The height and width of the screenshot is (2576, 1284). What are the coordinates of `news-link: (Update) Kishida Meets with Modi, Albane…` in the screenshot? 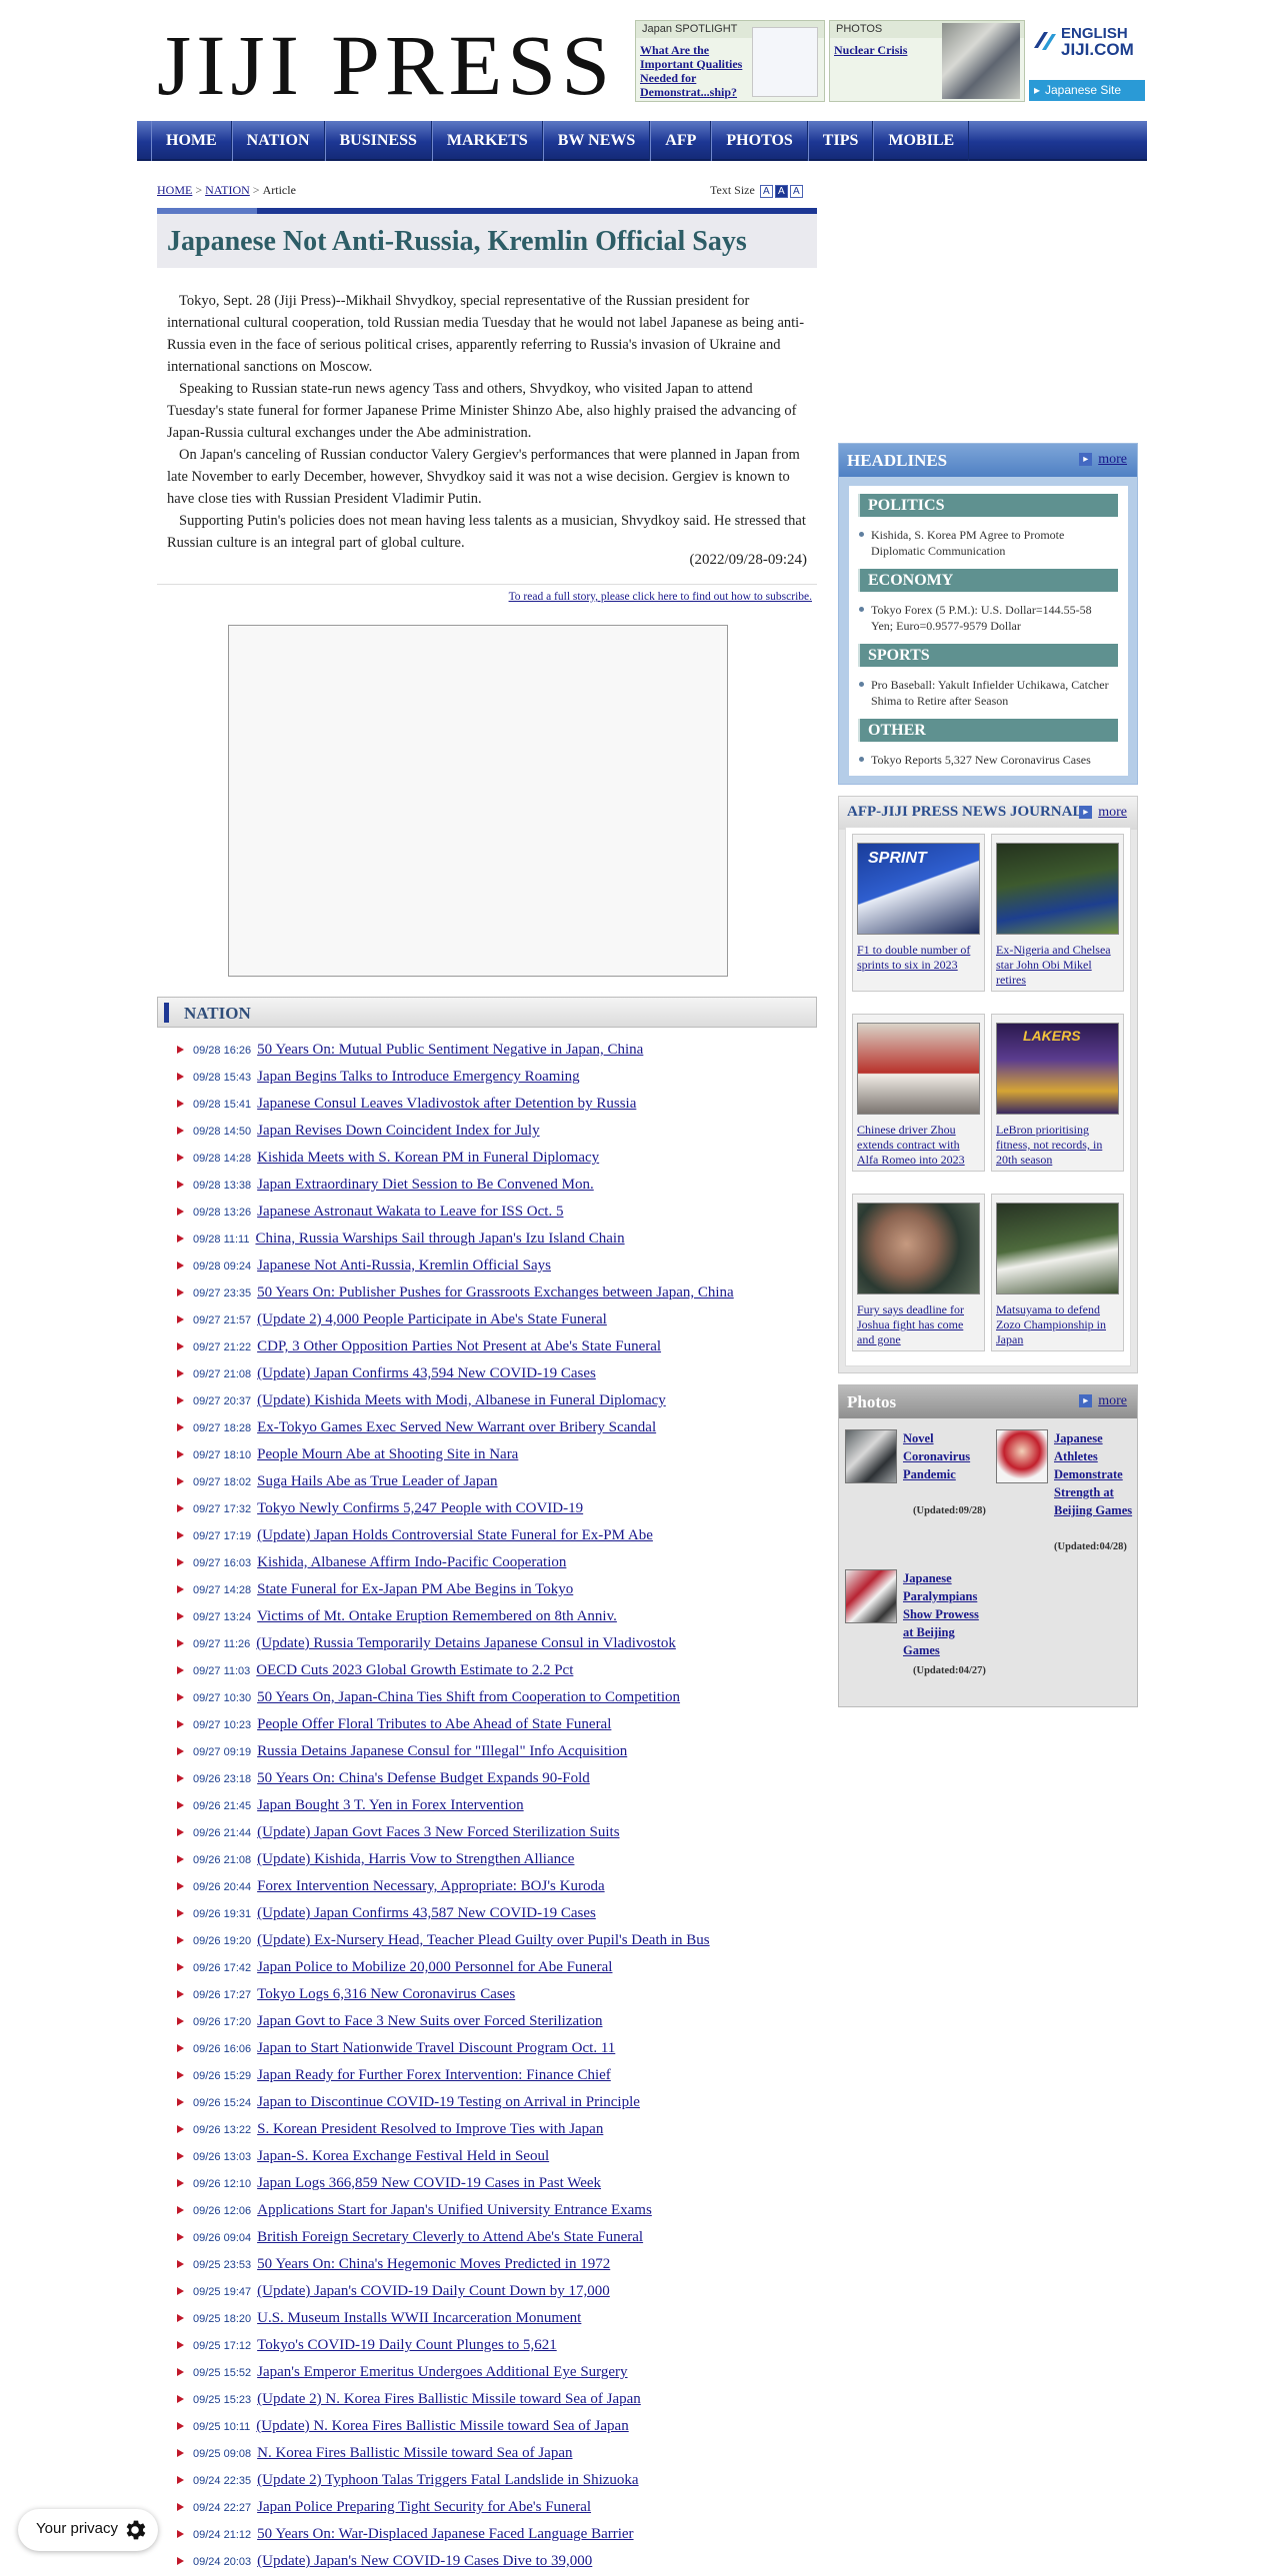 It's located at (461, 1400).